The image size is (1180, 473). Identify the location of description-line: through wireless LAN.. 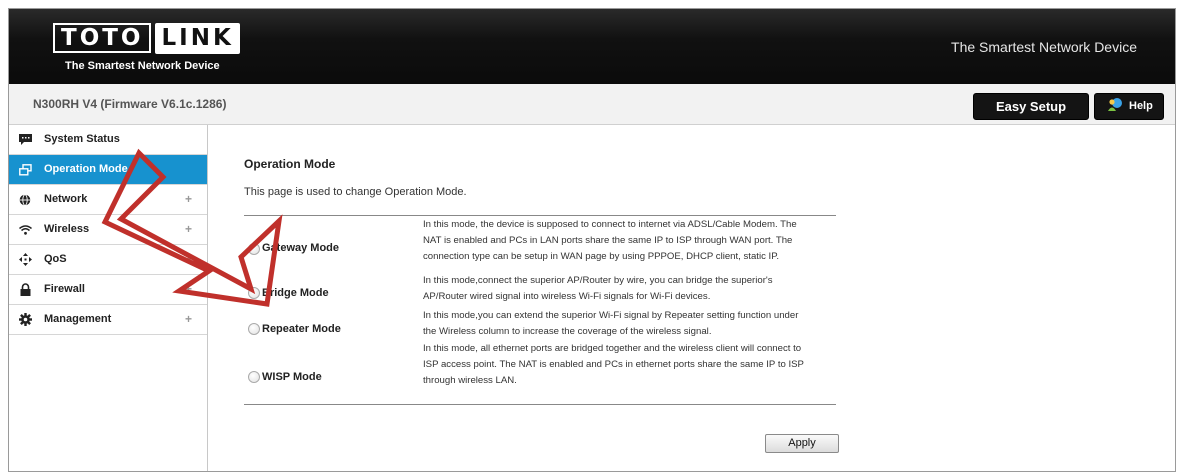
(470, 380).